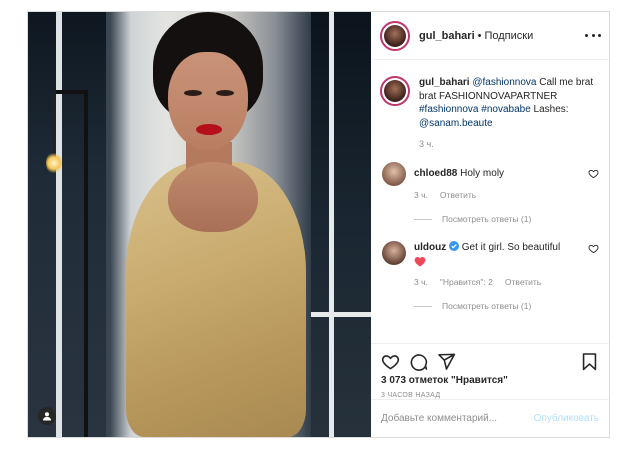 The height and width of the screenshot is (454, 620). Describe the element at coordinates (47, 416) in the screenshot. I see `user-tag-icon` at that location.